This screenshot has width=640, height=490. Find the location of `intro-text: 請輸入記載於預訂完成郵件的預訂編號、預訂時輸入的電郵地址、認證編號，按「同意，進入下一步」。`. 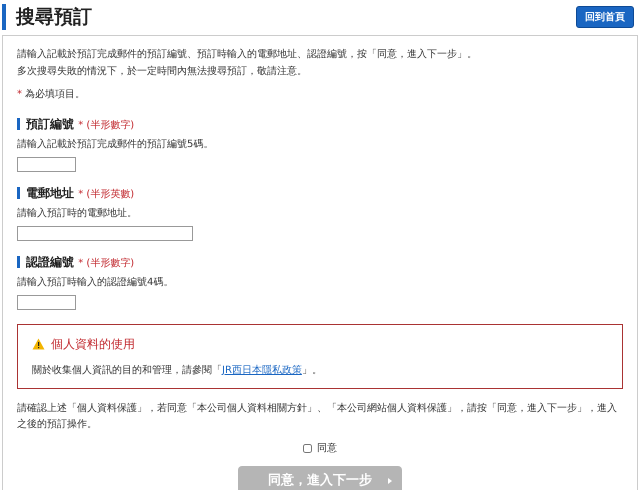

intro-text: 請輸入記載於預訂完成郵件的預訂編號、預訂時輸入的電郵地址、認證編號，按「同意，進入下一步」。 is located at coordinates (247, 55).